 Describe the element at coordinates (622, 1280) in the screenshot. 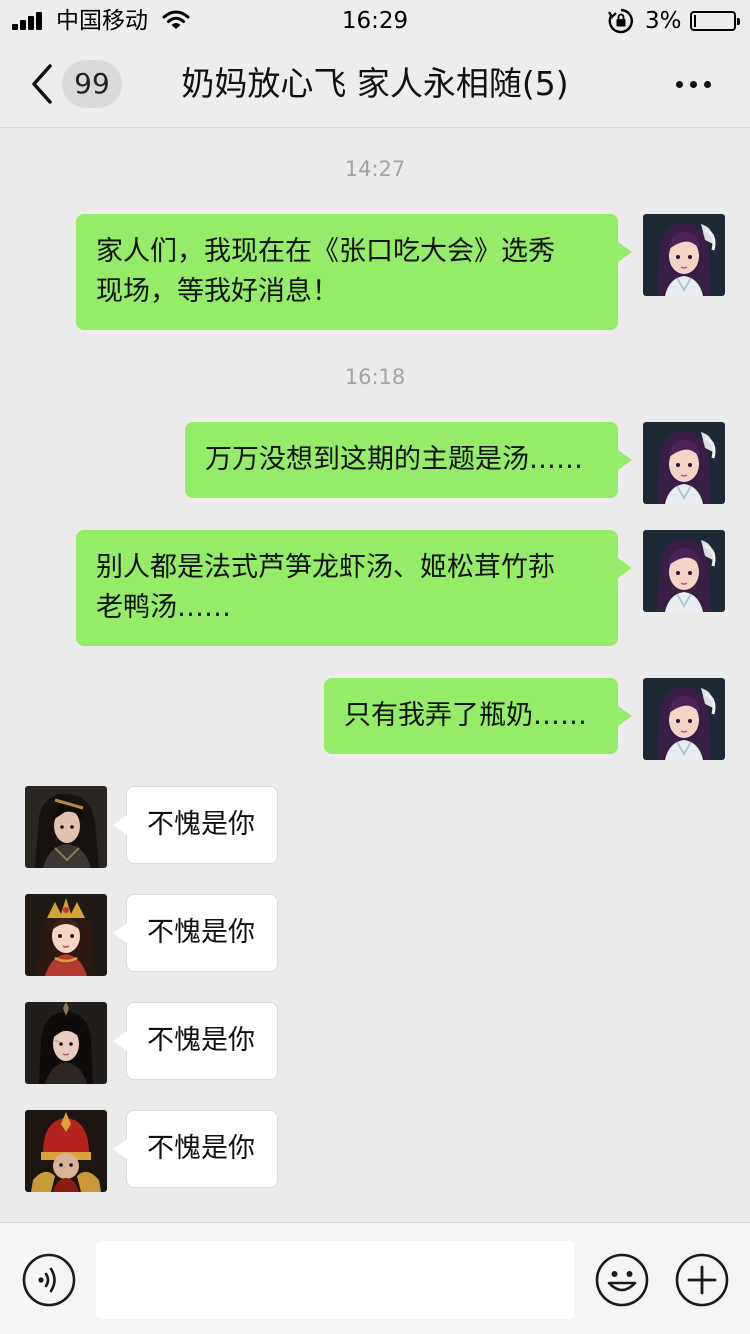

I see `emoji-icon` at that location.